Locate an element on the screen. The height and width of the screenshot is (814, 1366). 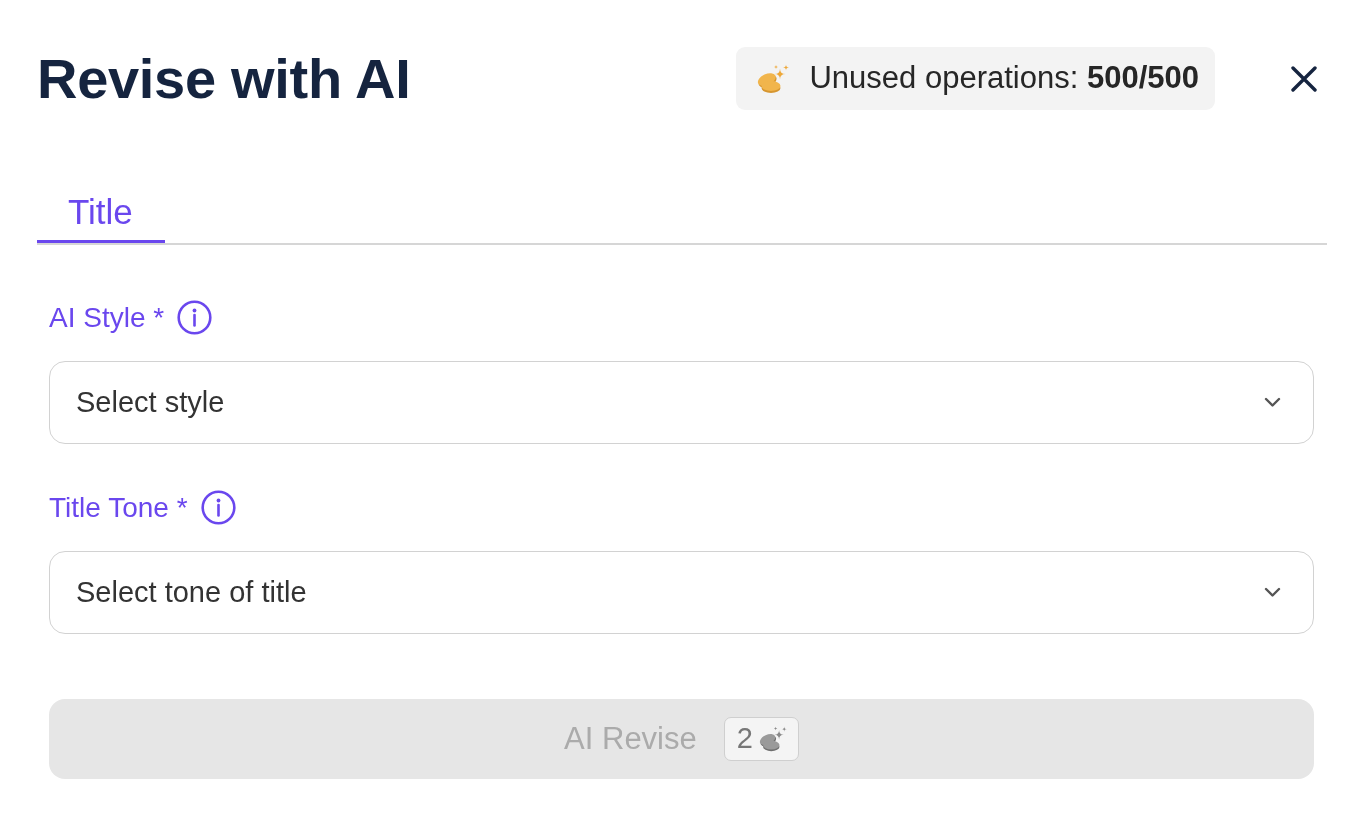
select-field: Select tone of title is located at coordinates (681, 592).